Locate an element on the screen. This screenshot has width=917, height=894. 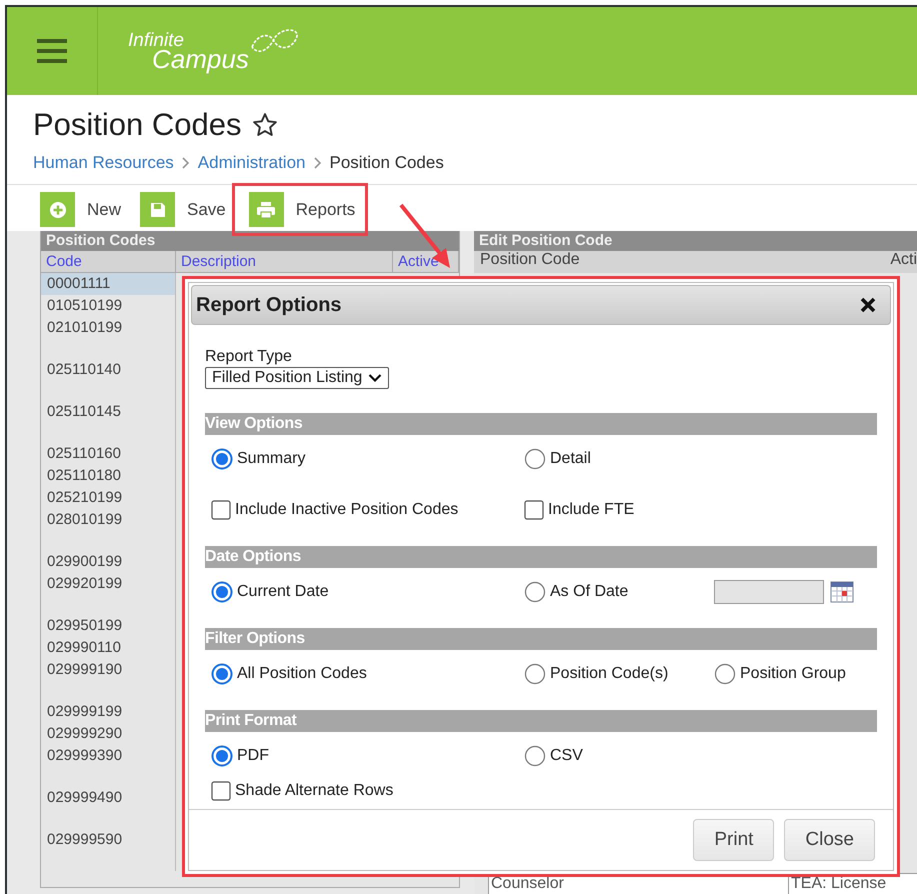
code-cell: 029920199 is located at coordinates (108, 594).